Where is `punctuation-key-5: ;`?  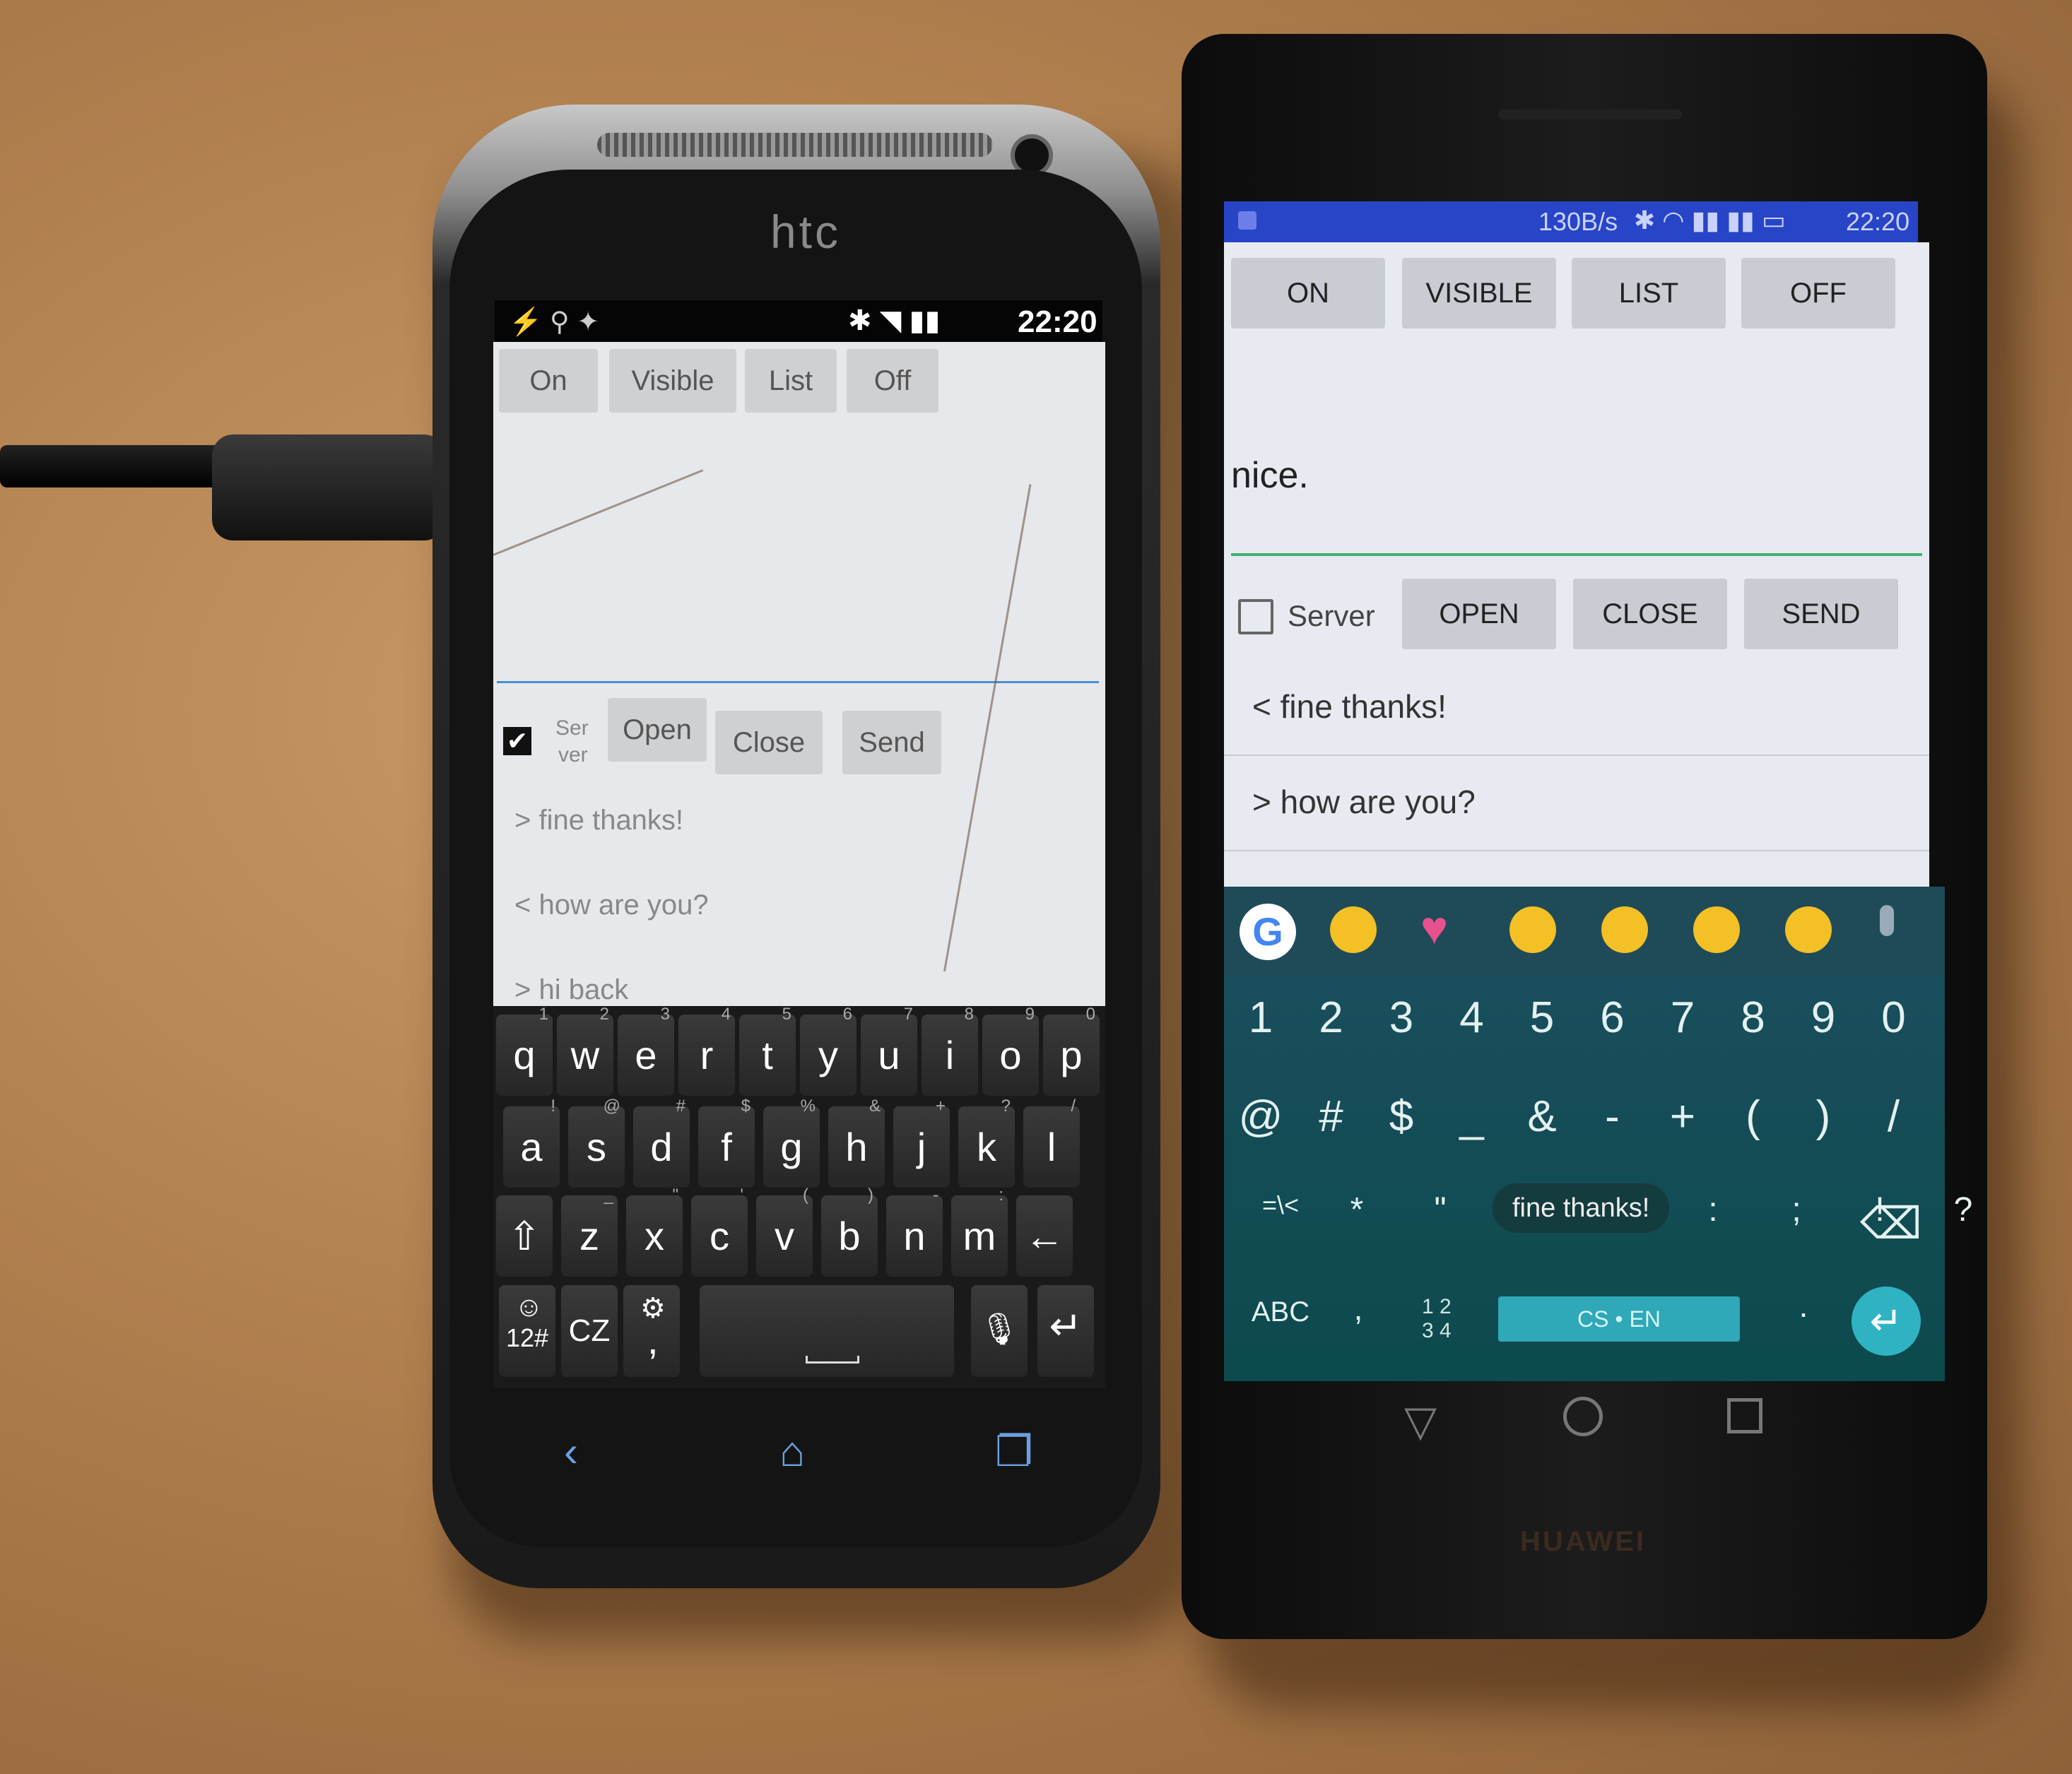 punctuation-key-5: ; is located at coordinates (1796, 1209).